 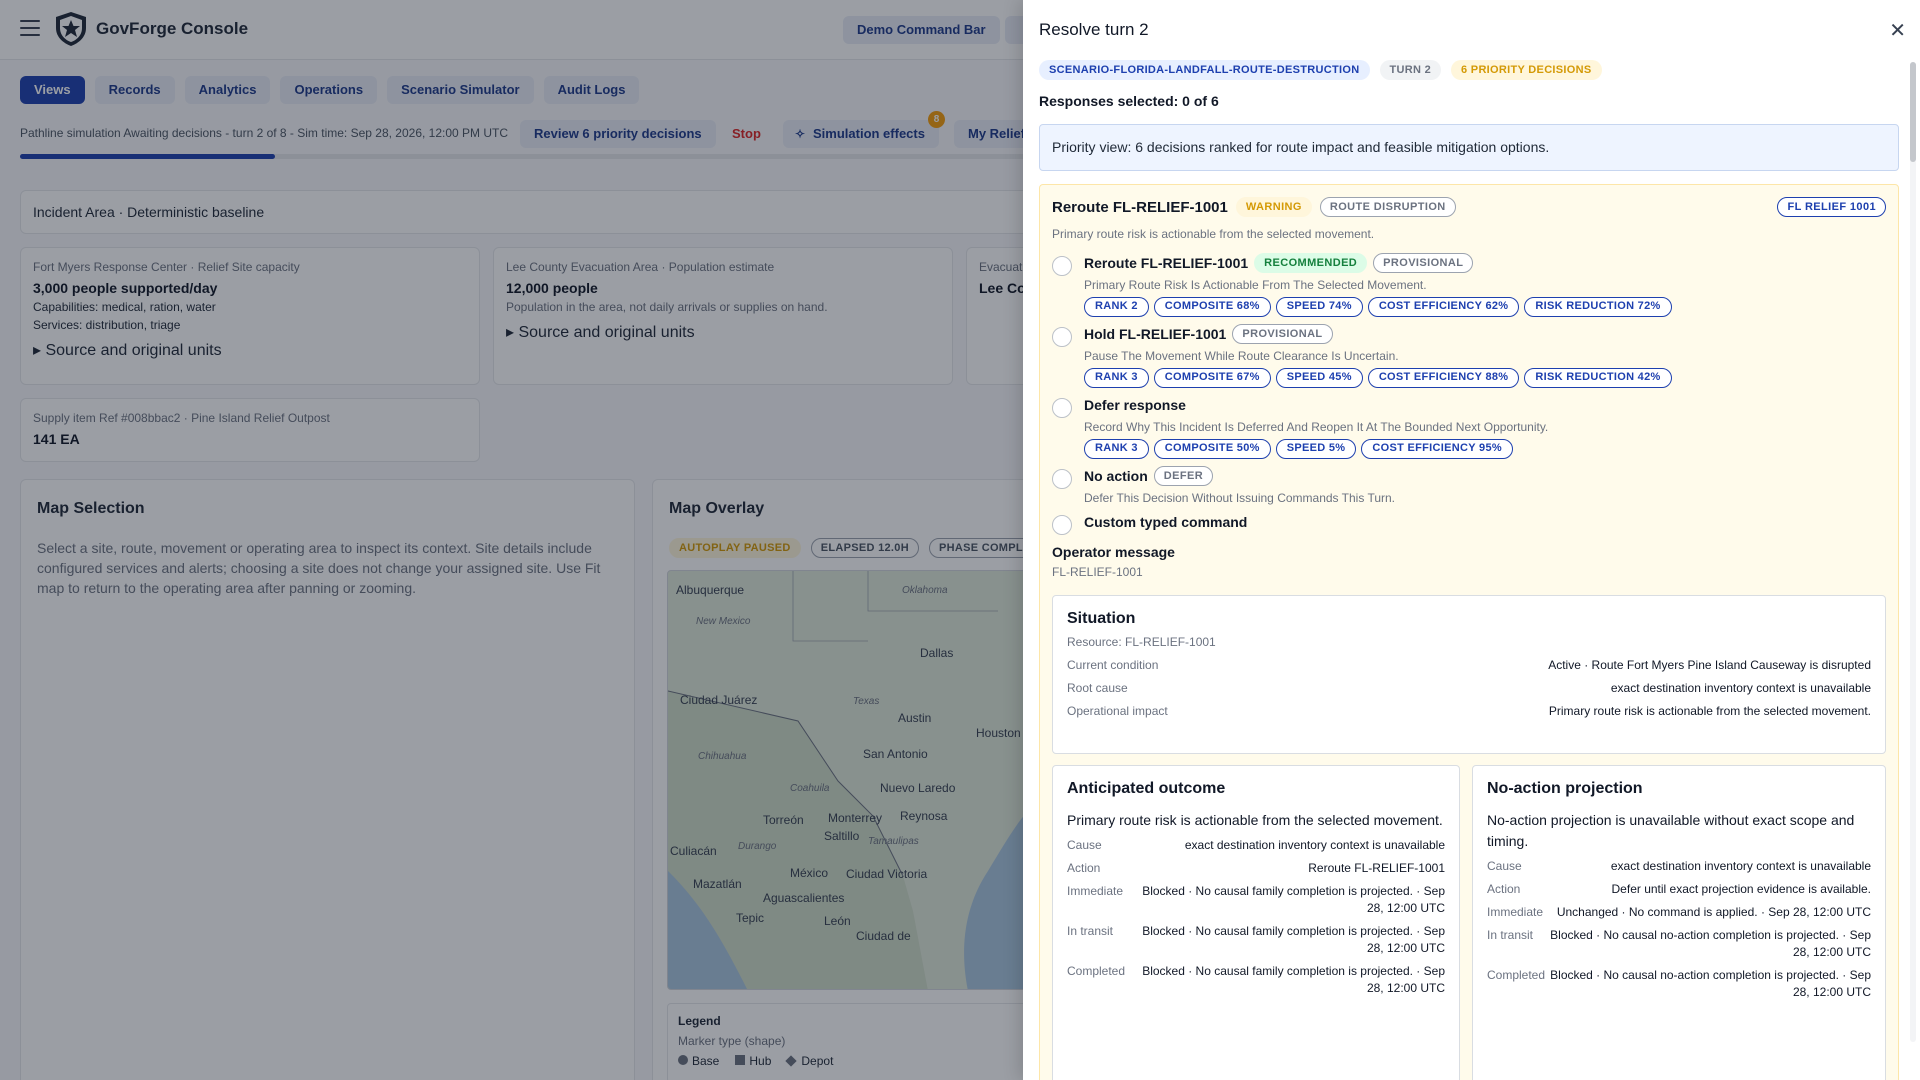 I want to click on metric-composite: COMPOSITE 67%, so click(x=1212, y=378).